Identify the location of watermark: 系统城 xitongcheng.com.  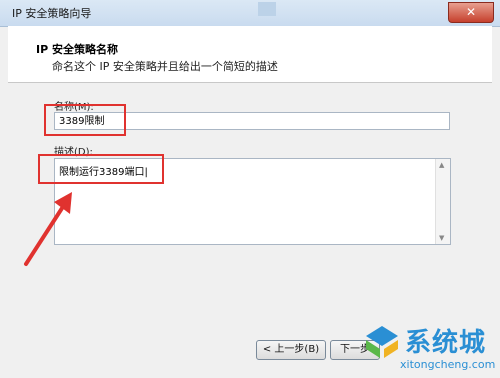
(430, 348).